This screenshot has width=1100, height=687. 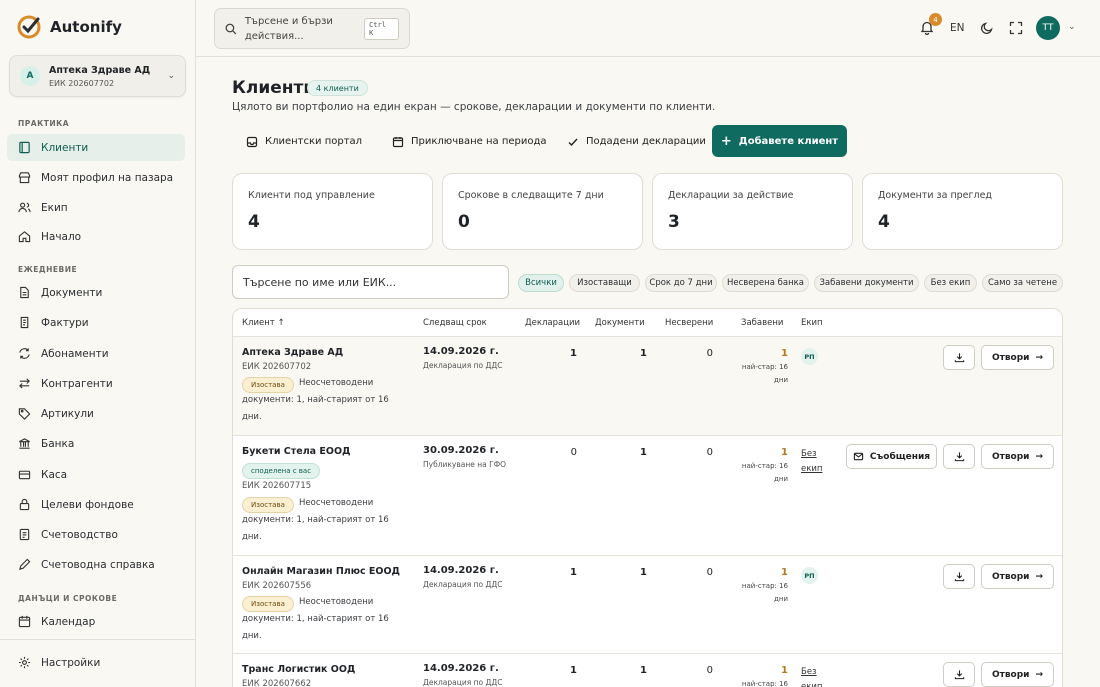 What do you see at coordinates (69, 27) in the screenshot?
I see `logo: Autonify` at bounding box center [69, 27].